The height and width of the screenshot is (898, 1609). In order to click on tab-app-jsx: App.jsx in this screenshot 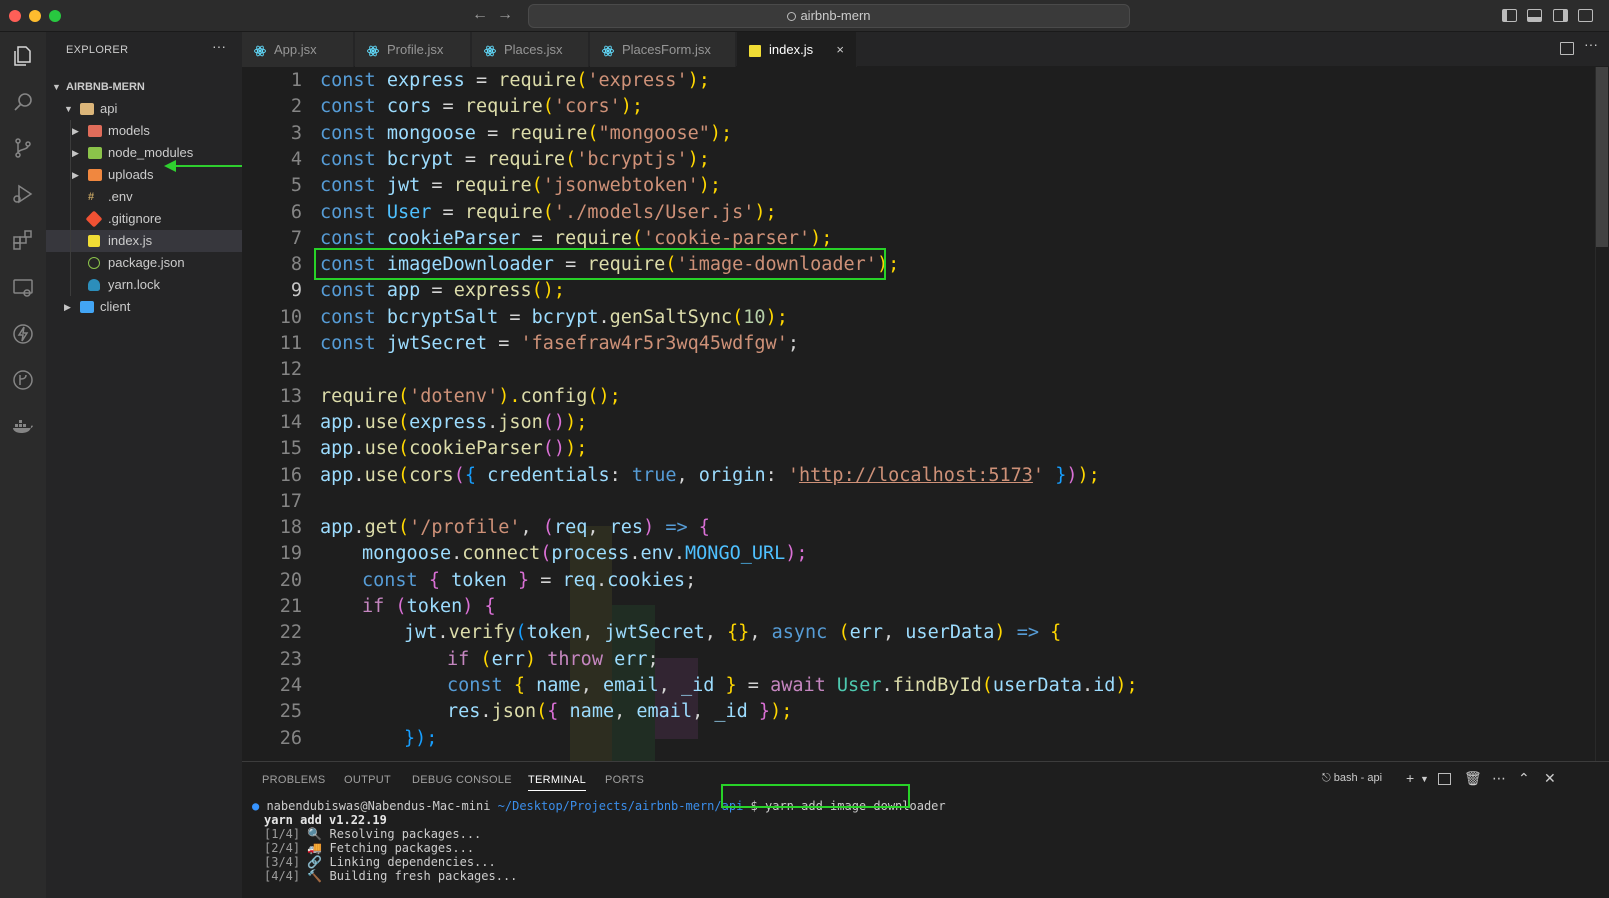, I will do `click(298, 49)`.